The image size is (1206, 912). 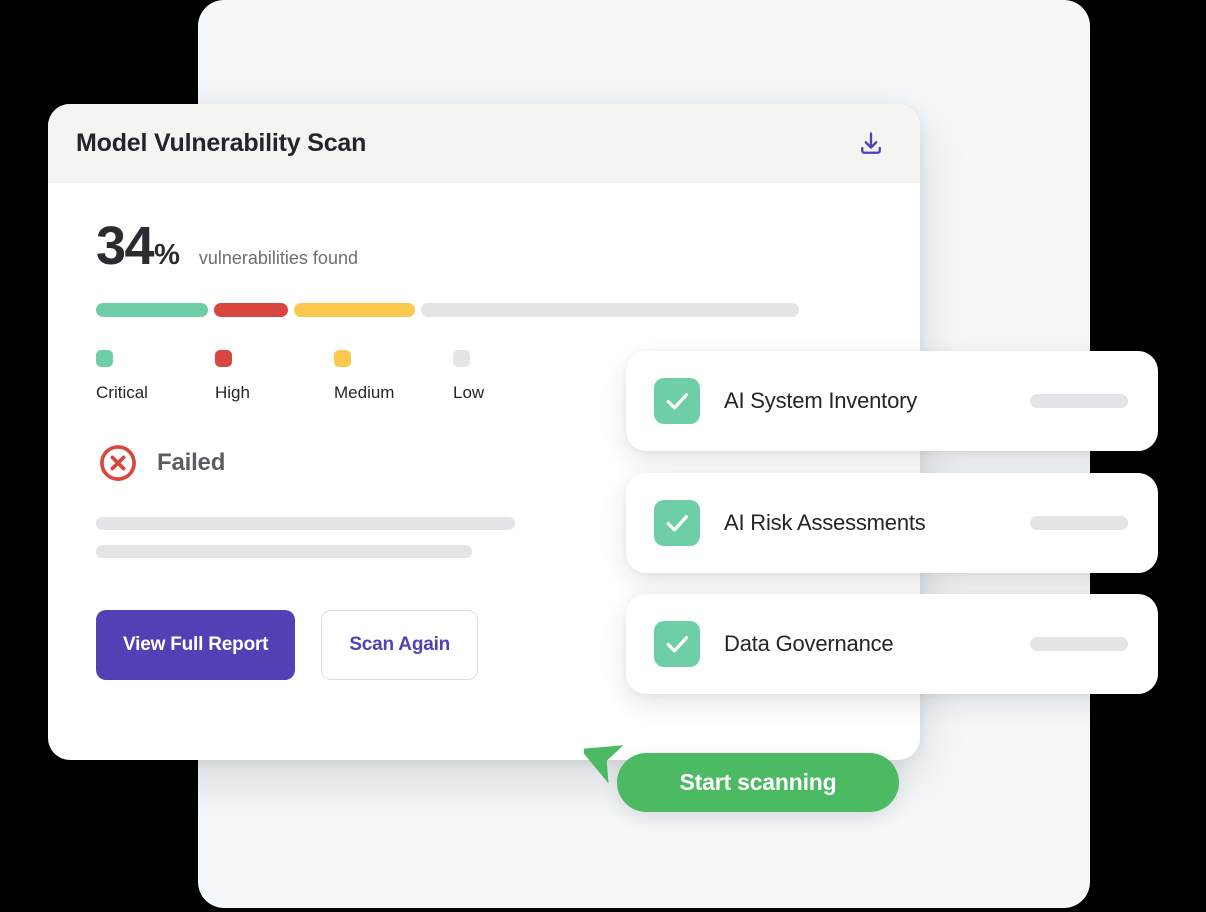 What do you see at coordinates (871, 144) in the screenshot?
I see `download-icon` at bounding box center [871, 144].